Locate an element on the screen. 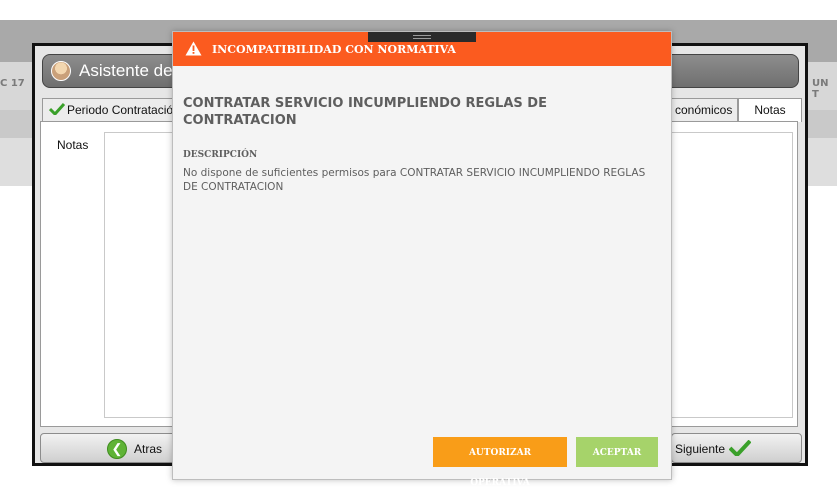 The height and width of the screenshot is (498, 837). drag-handle is located at coordinates (422, 37).